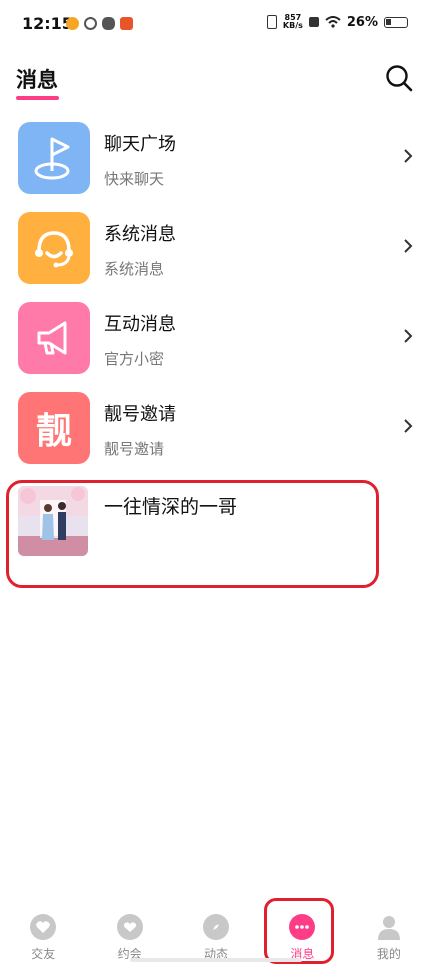 Image resolution: width=432 pixels, height=964 pixels. I want to click on hearts-icon, so click(43, 927).